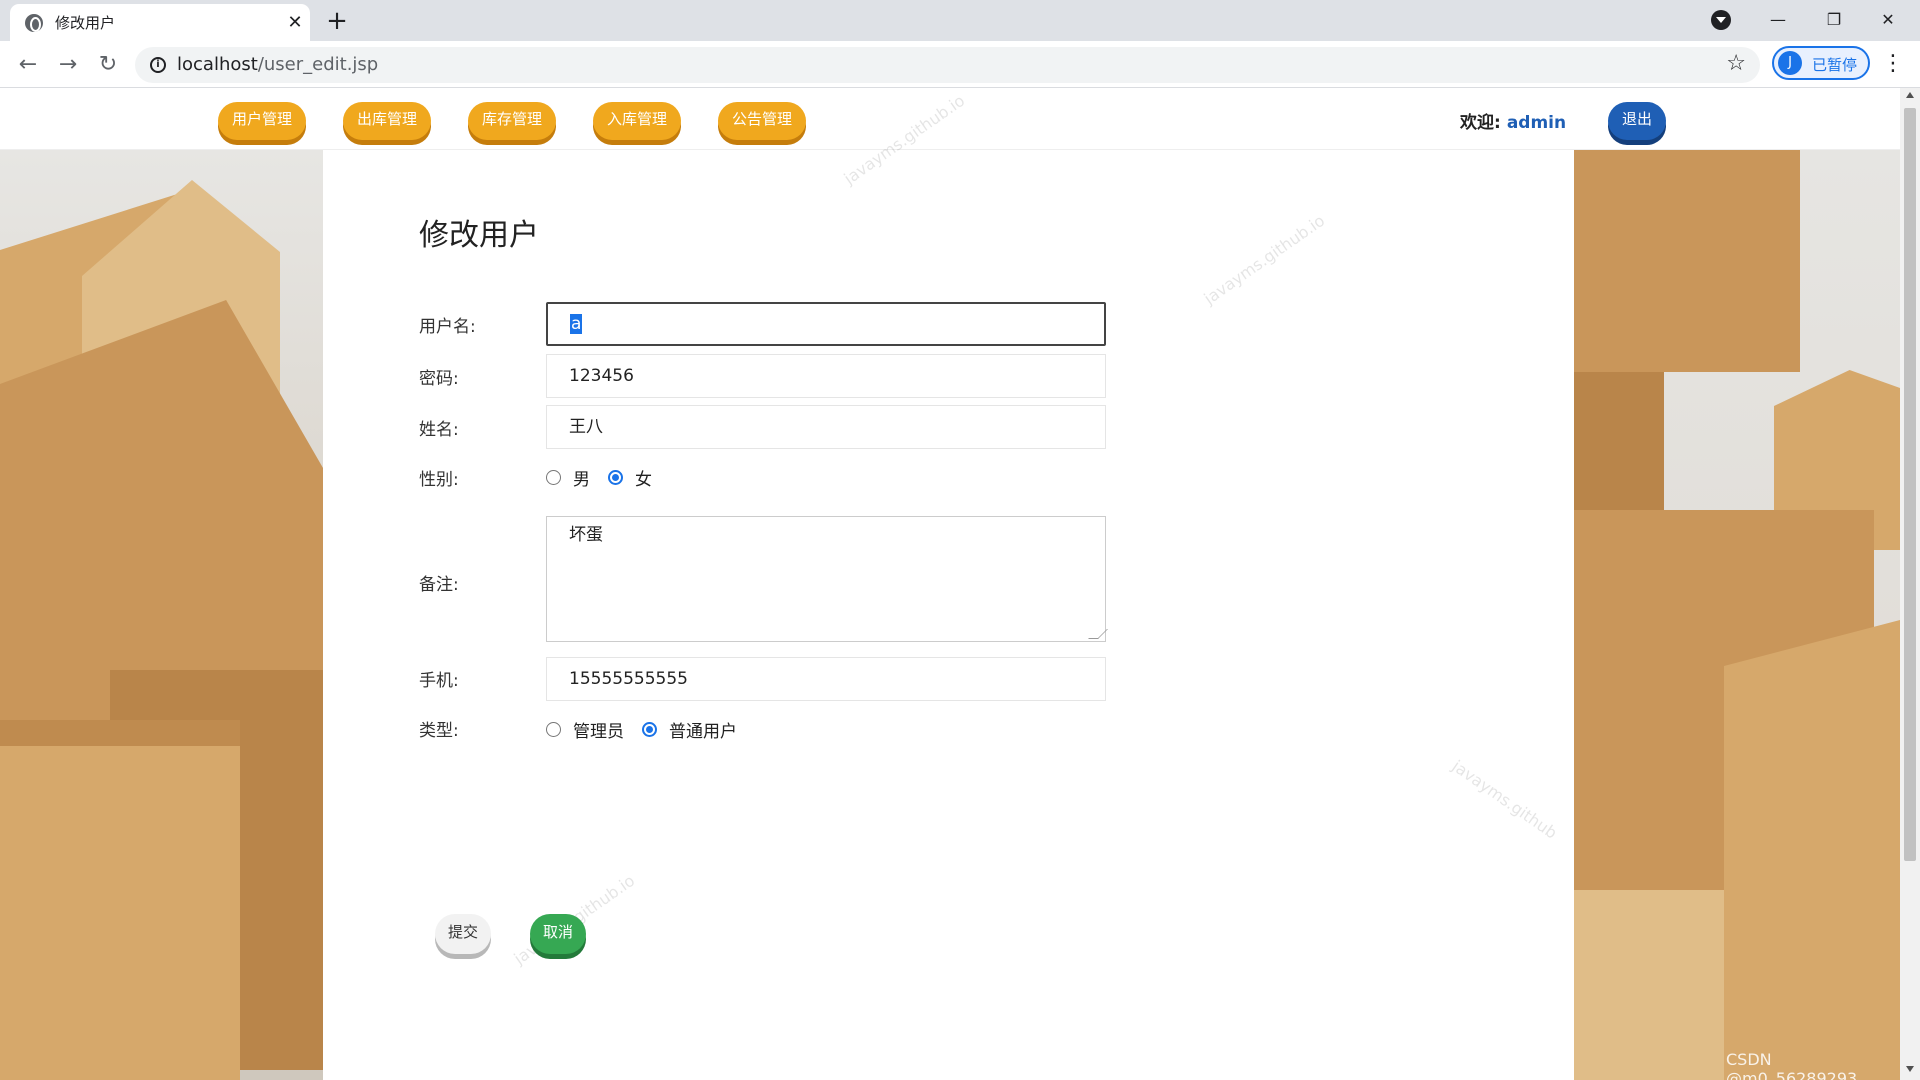 The height and width of the screenshot is (1080, 1920). Describe the element at coordinates (1834, 20) in the screenshot. I see `restore-button: ❐` at that location.